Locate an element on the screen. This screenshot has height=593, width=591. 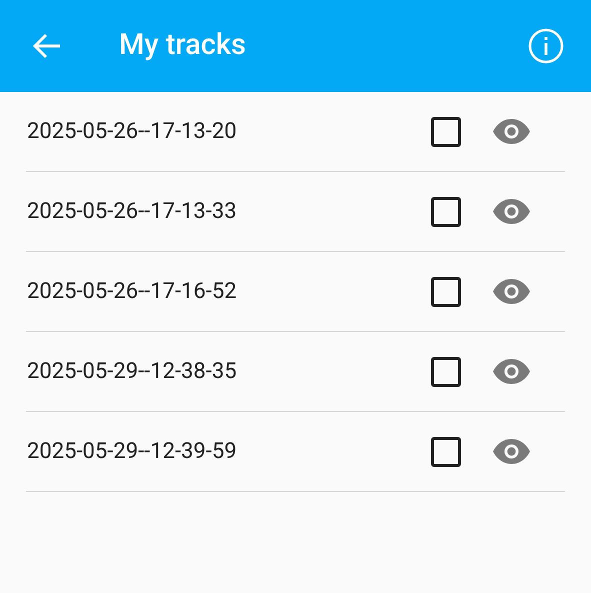
track-name: 2025-05-26--17-13-33 is located at coordinates (132, 211).